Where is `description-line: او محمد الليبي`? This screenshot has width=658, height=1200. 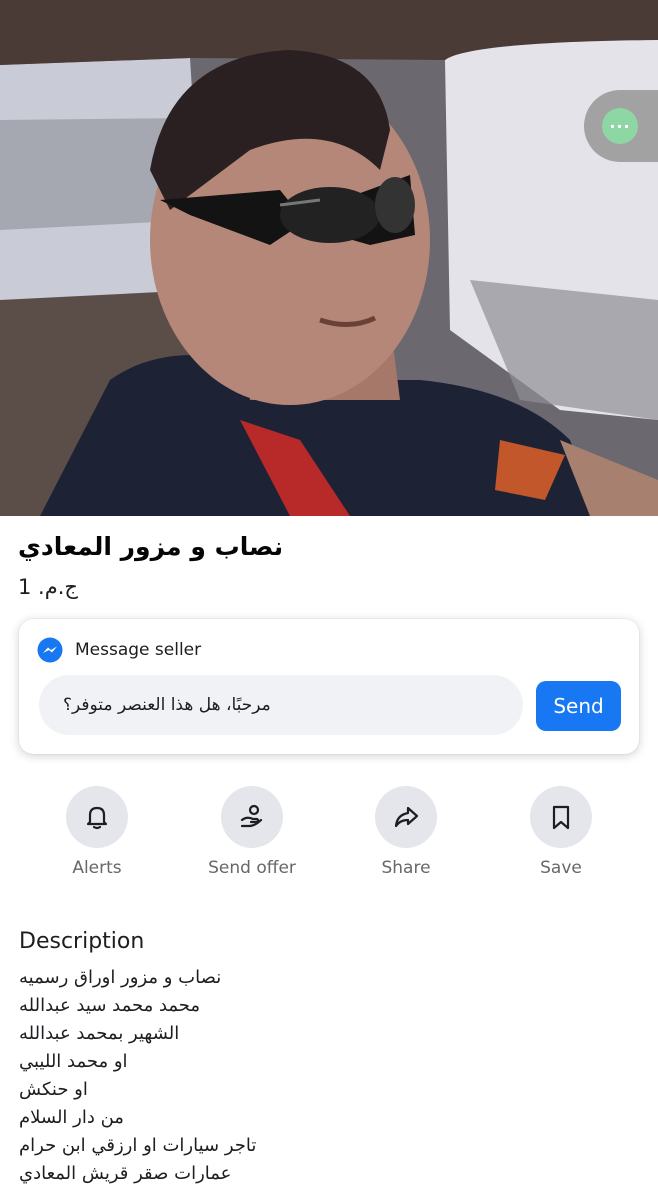
description-line: او محمد الليبي is located at coordinates (76, 1061).